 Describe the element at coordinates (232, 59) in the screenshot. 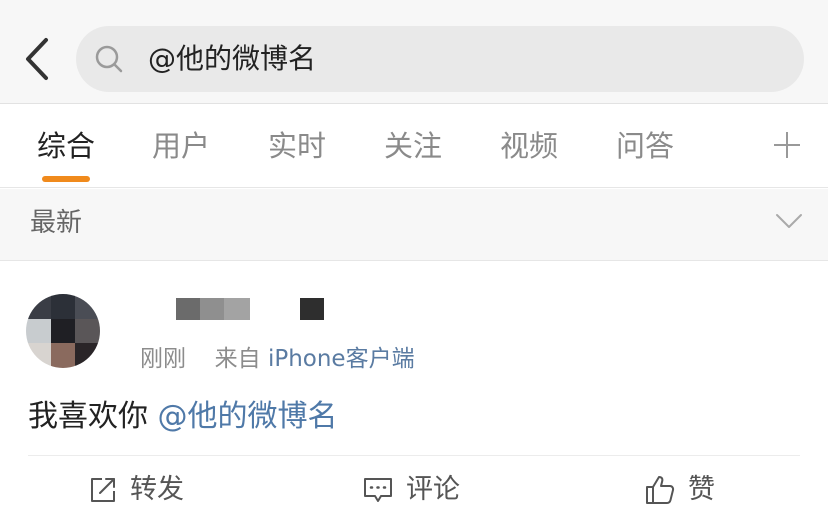

I see `search-input: @他的微博名` at that location.